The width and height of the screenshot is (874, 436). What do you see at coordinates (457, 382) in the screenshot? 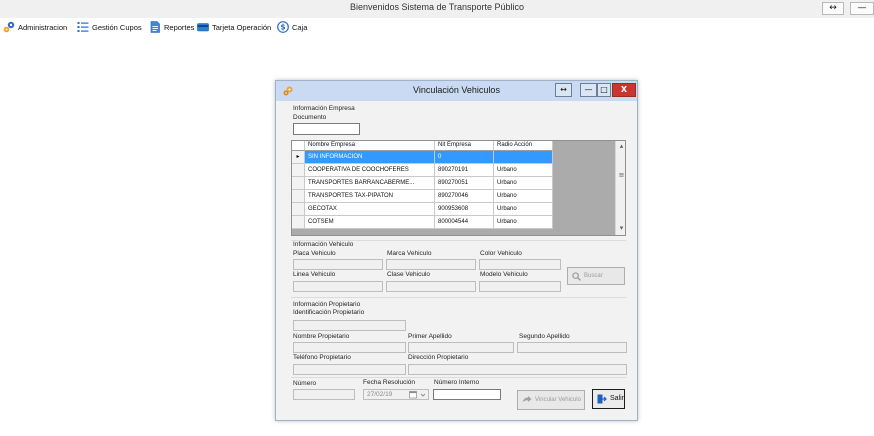
I see `numero-interno-label: Número Interno` at bounding box center [457, 382].